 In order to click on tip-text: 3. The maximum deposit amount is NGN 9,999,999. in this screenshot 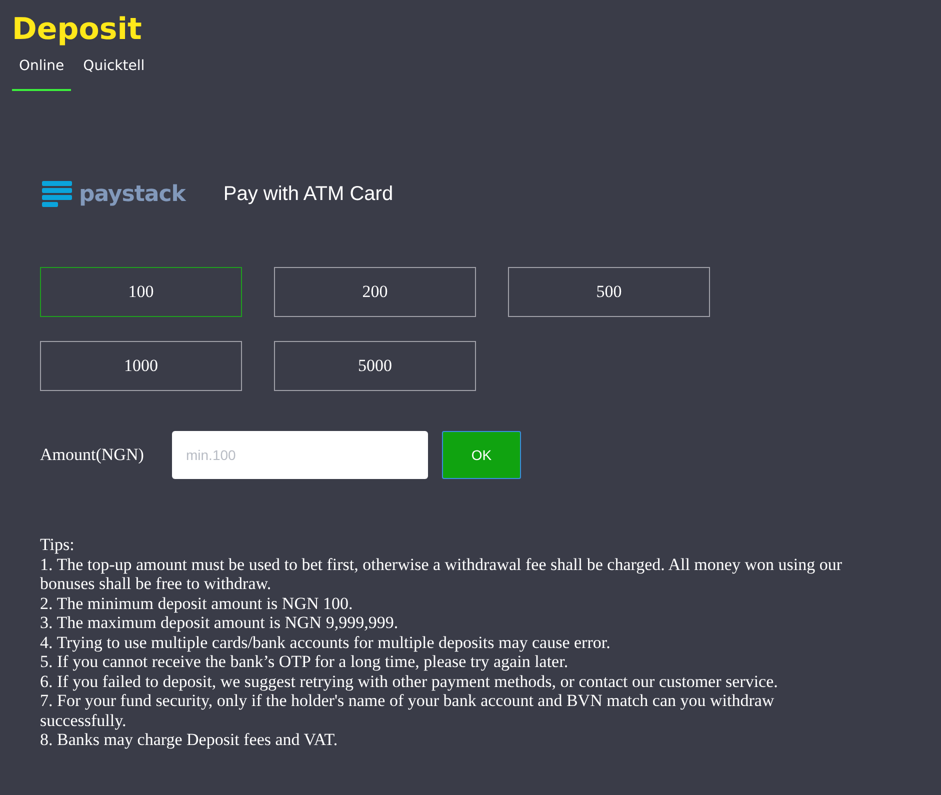, I will do `click(220, 622)`.